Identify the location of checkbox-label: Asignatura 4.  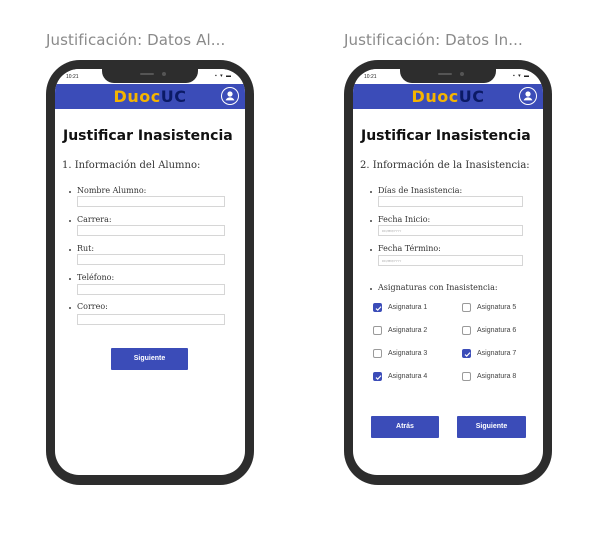
(408, 376).